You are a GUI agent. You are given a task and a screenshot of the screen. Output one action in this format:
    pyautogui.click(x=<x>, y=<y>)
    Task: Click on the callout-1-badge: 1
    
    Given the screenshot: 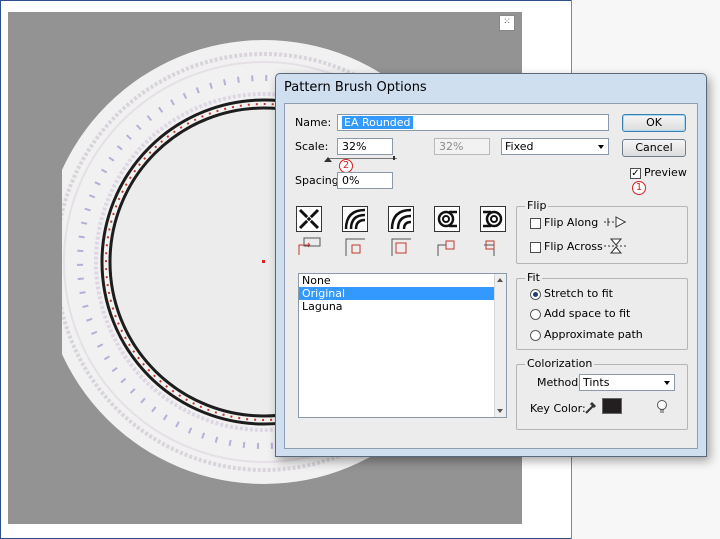 What is the action you would take?
    pyautogui.click(x=639, y=188)
    